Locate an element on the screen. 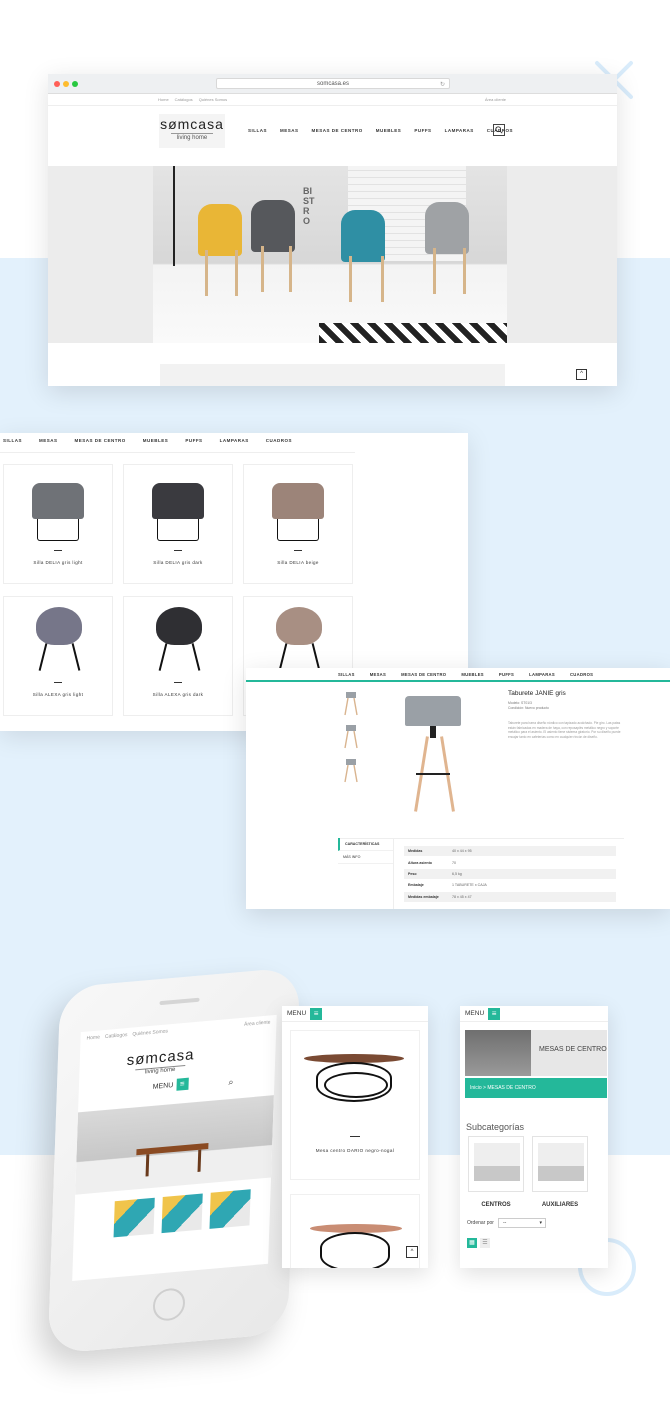 This screenshot has width=670, height=1413. search-button is located at coordinates (499, 130).